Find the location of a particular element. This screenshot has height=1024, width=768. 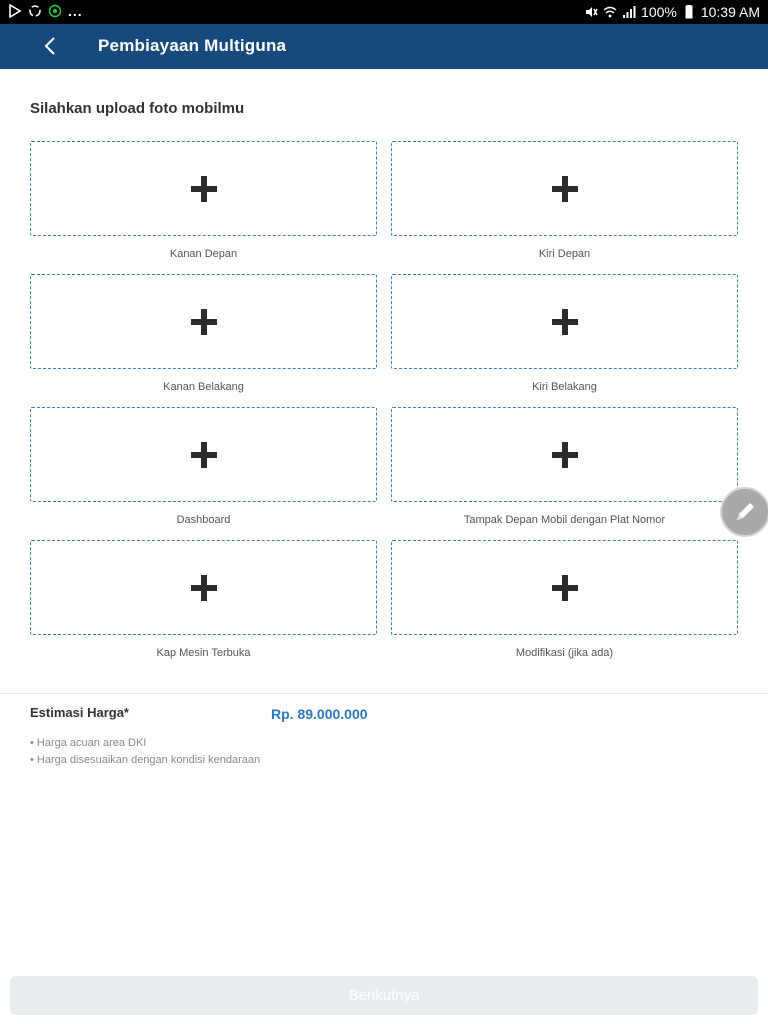

chevron-left-icon is located at coordinates (49, 46).